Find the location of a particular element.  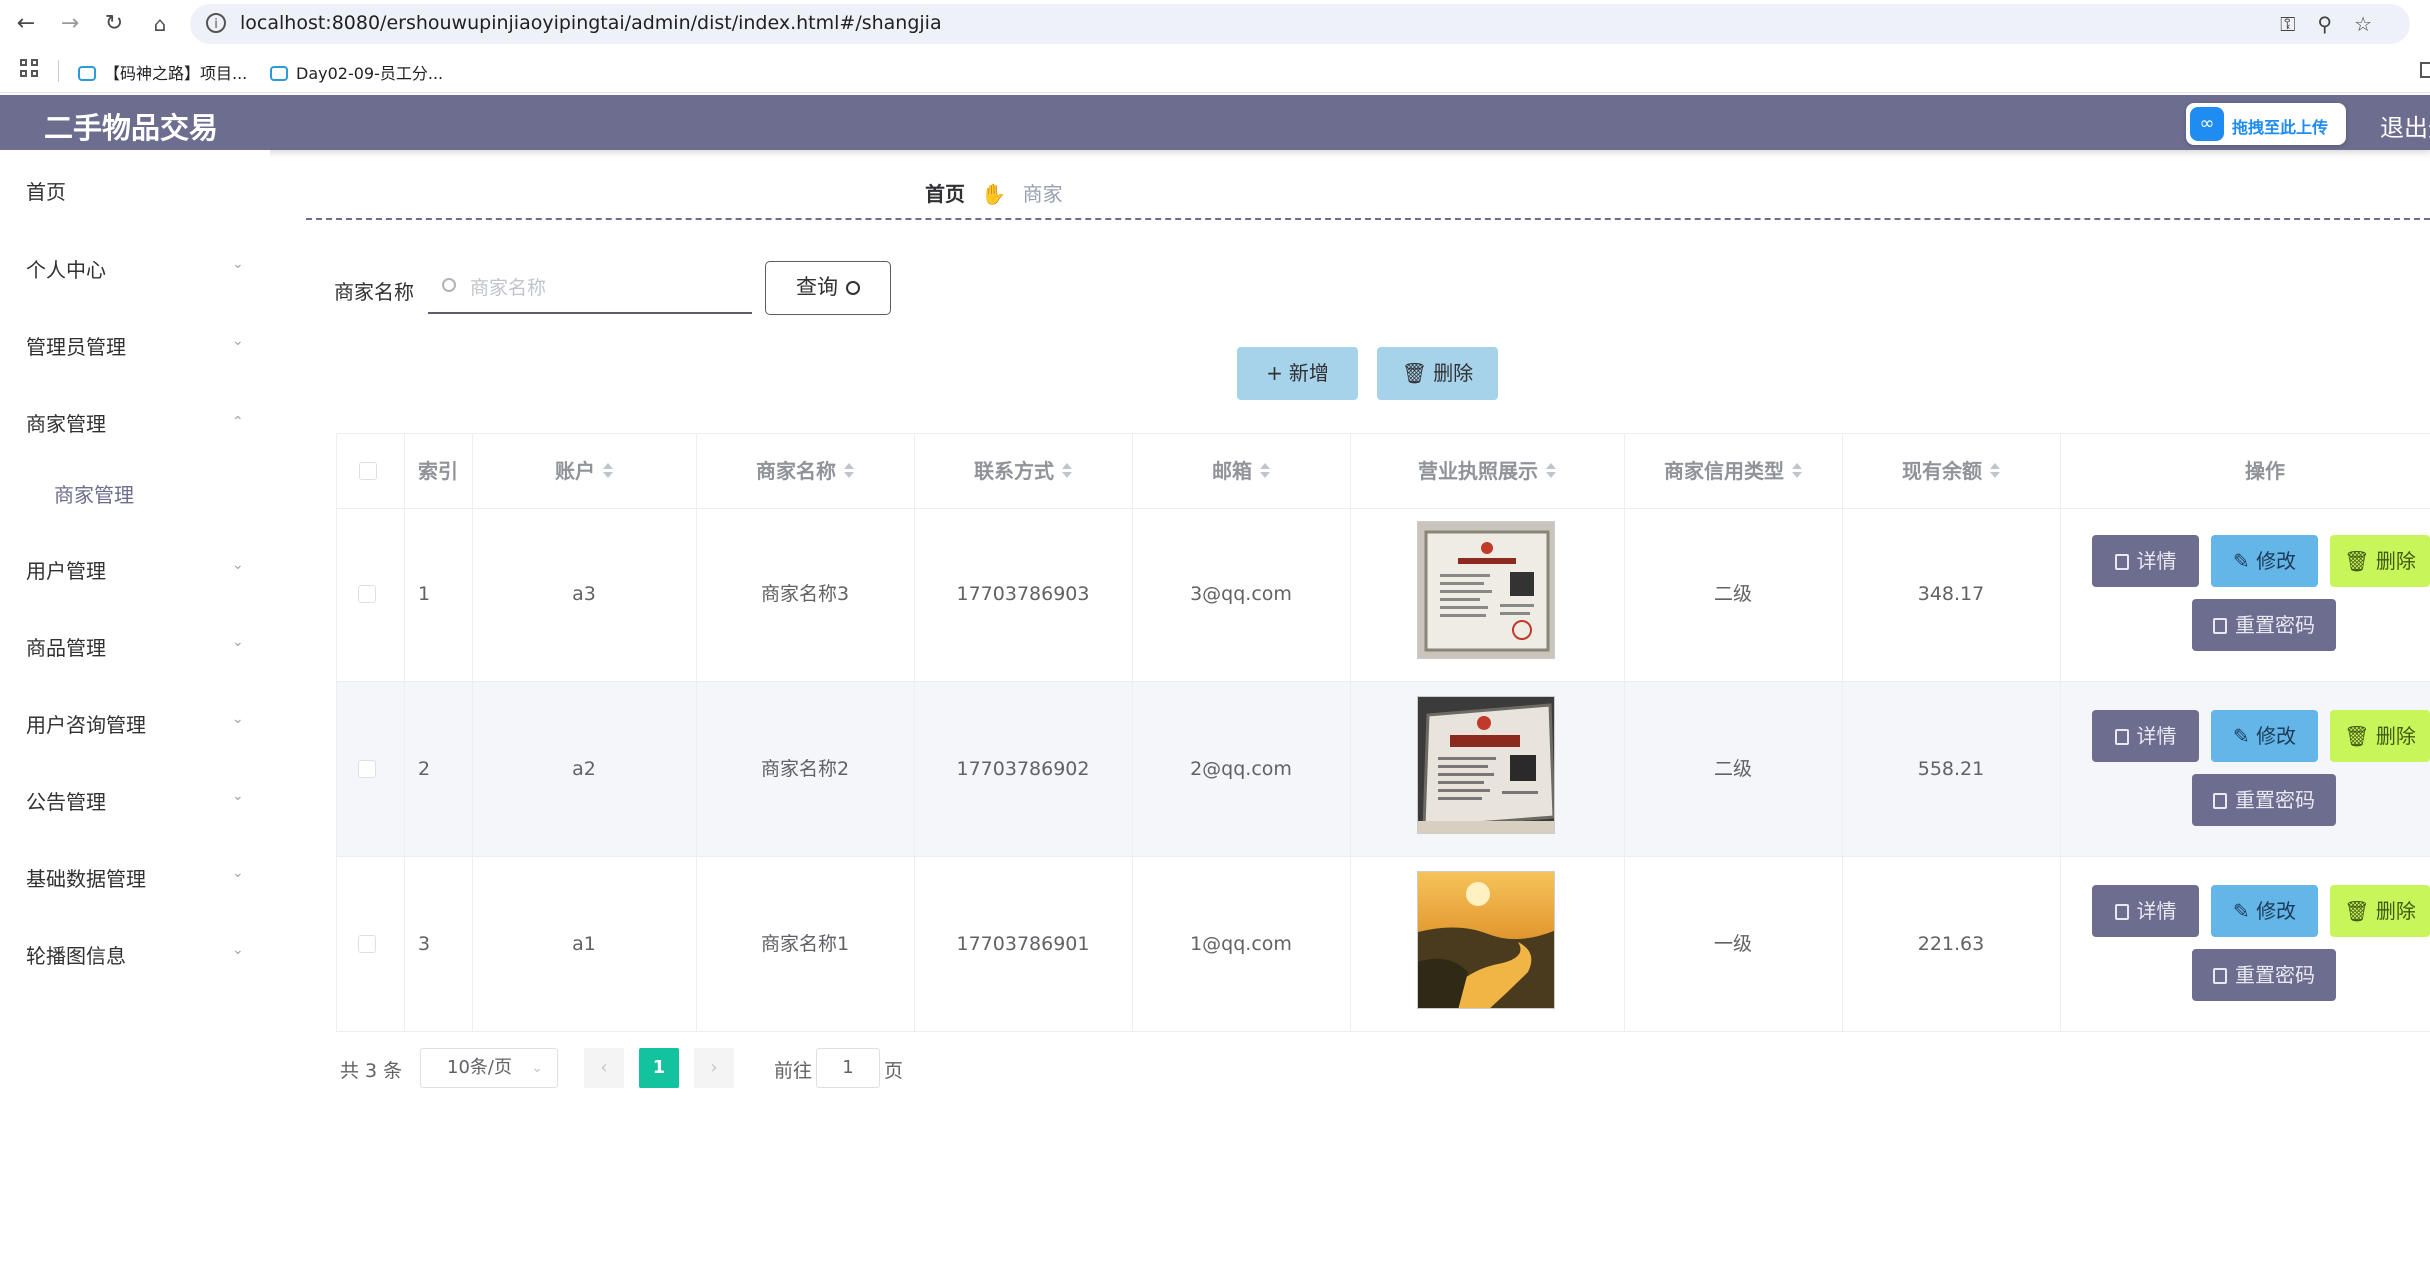

reload-icon: ↻ is located at coordinates (114, 24).